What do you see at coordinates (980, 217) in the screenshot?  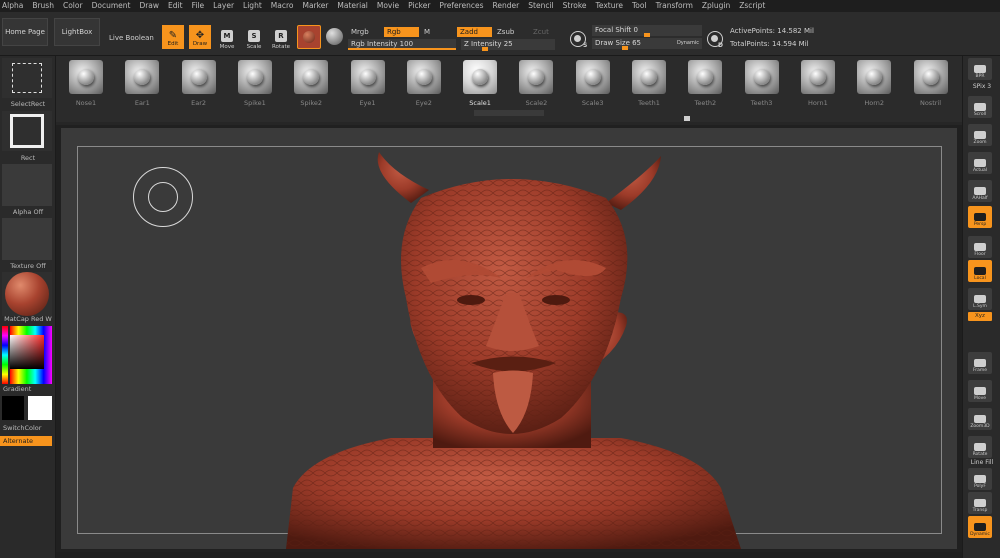 I see `right-persp-button: Persp` at bounding box center [980, 217].